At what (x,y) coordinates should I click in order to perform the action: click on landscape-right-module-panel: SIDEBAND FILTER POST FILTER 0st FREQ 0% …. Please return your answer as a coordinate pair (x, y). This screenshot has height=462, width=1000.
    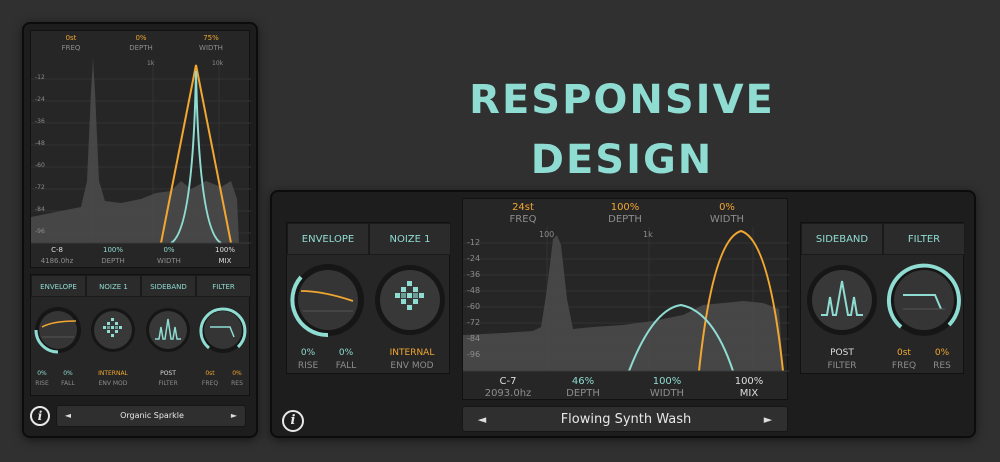
    Looking at the image, I should click on (882, 298).